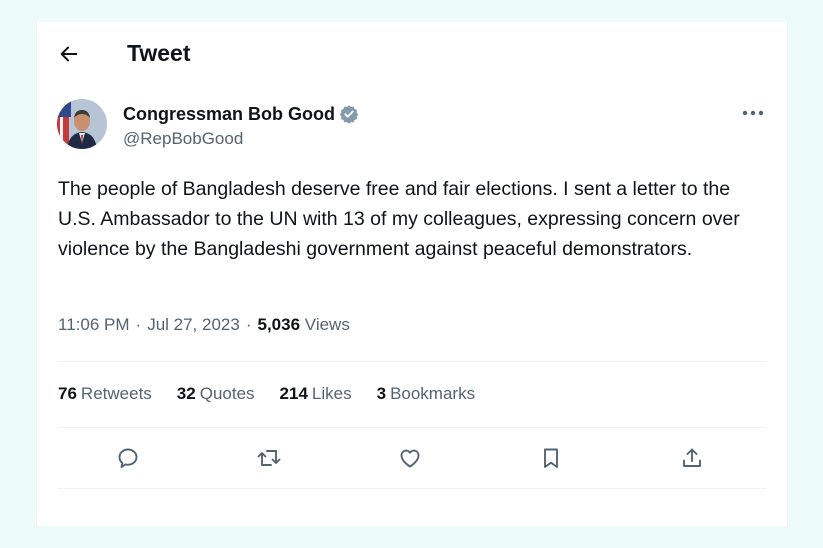 Image resolution: width=823 pixels, height=548 pixels. Describe the element at coordinates (159, 53) in the screenshot. I see `page-title: Tweet` at that location.